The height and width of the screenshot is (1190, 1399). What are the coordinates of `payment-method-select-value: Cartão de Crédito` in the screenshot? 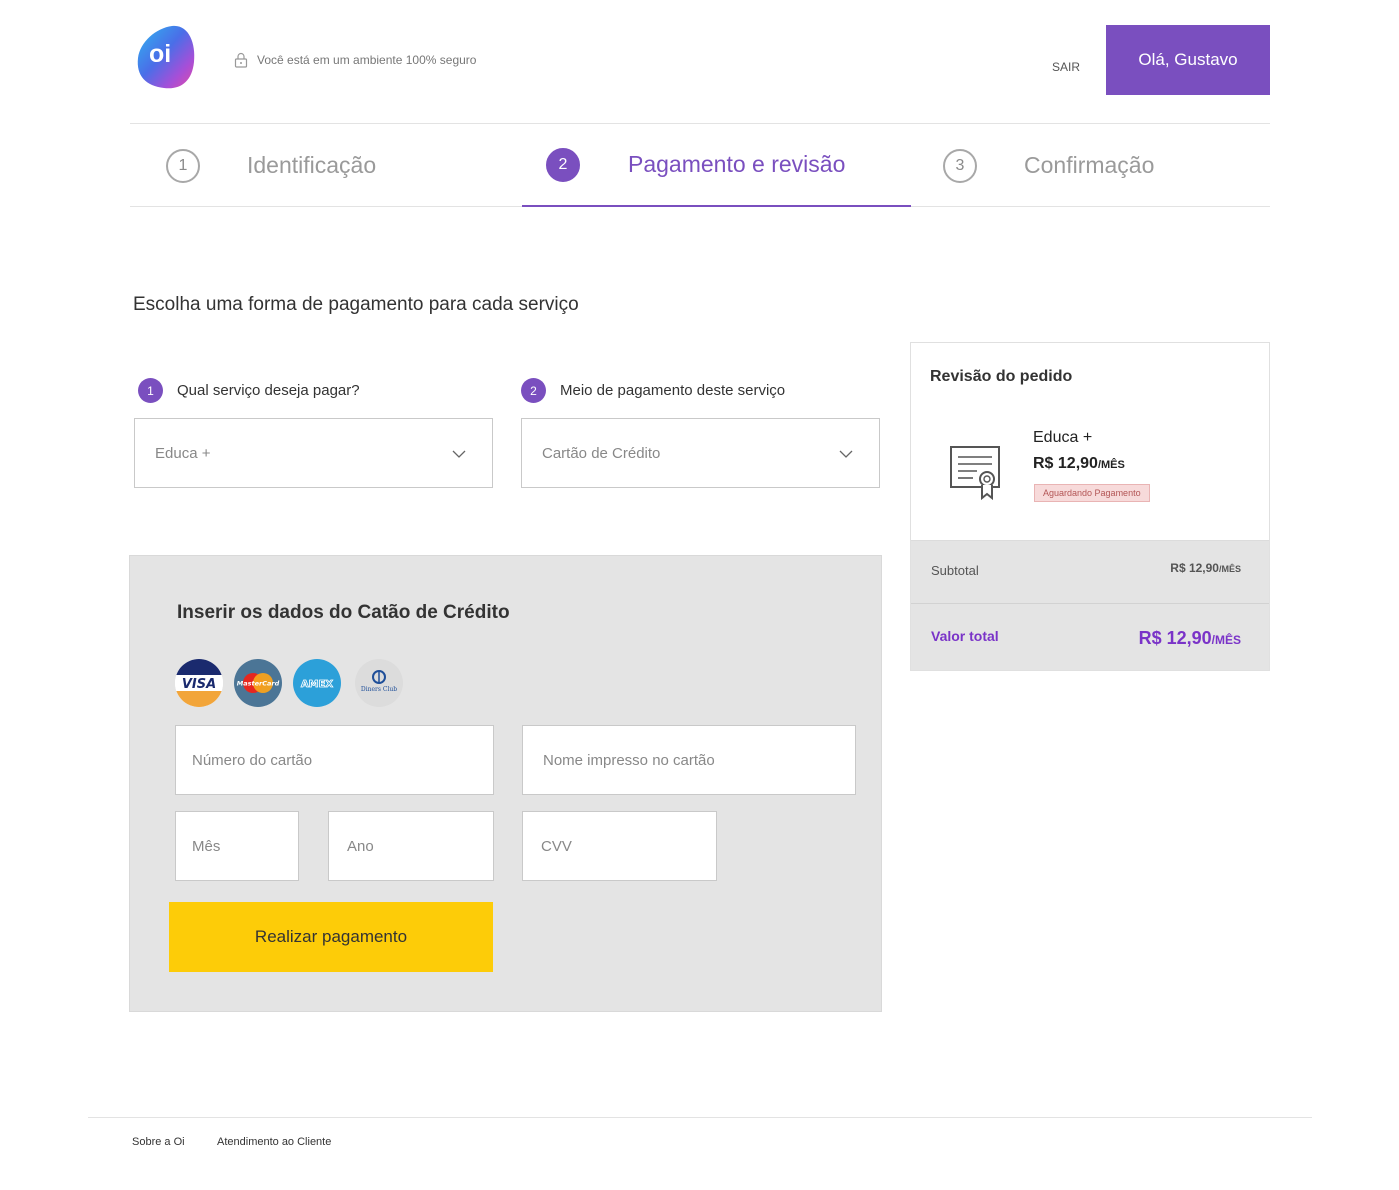 It's located at (601, 453).